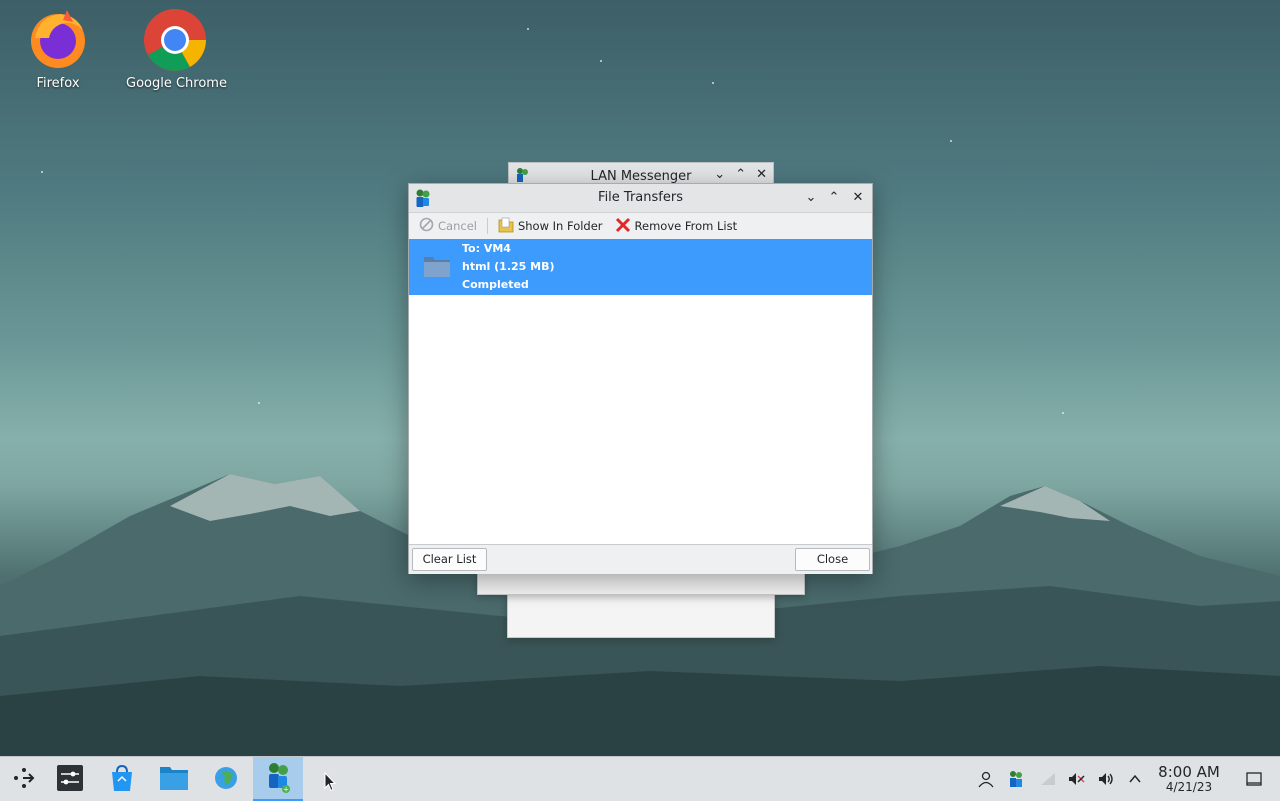 Image resolution: width=1280 pixels, height=801 pixels. Describe the element at coordinates (1189, 772) in the screenshot. I see `clock-time: 8:00 AM` at that location.